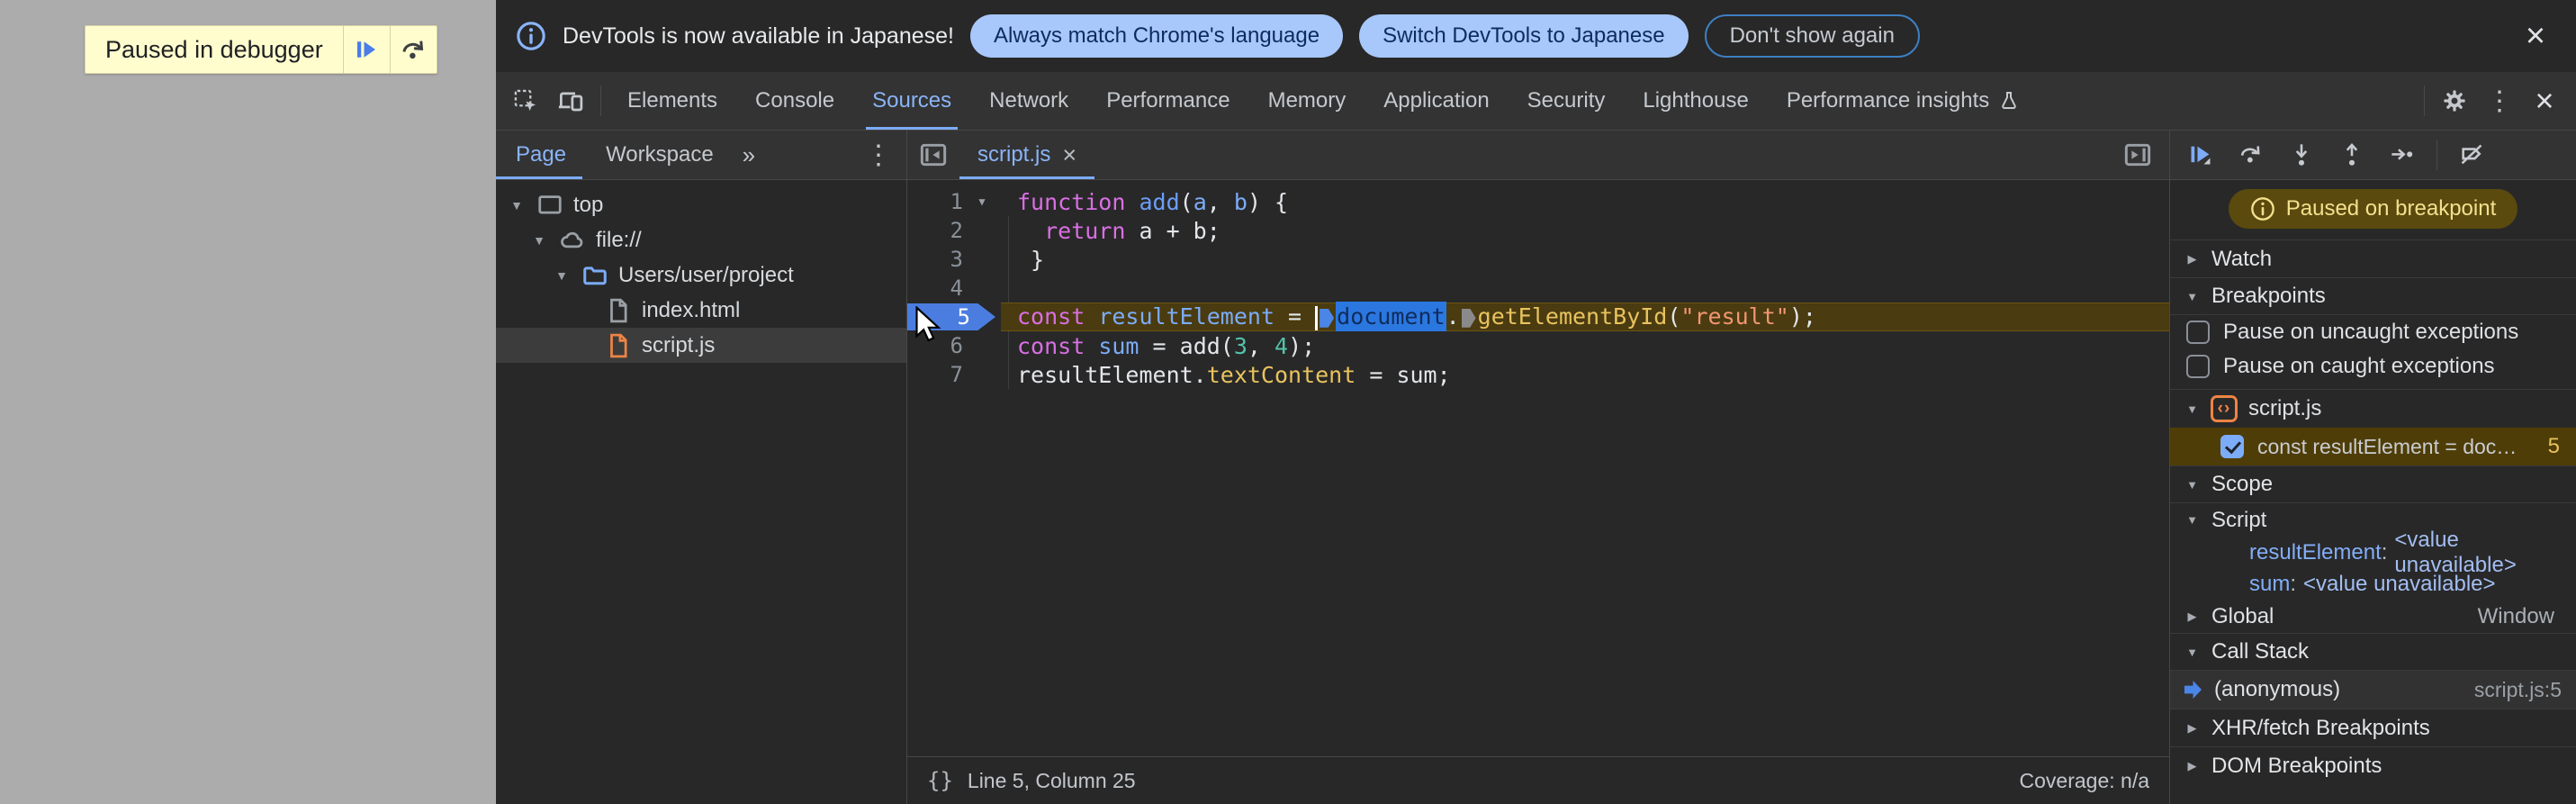 The image size is (2576, 804). What do you see at coordinates (1028, 101) in the screenshot?
I see `tab-network: Network` at bounding box center [1028, 101].